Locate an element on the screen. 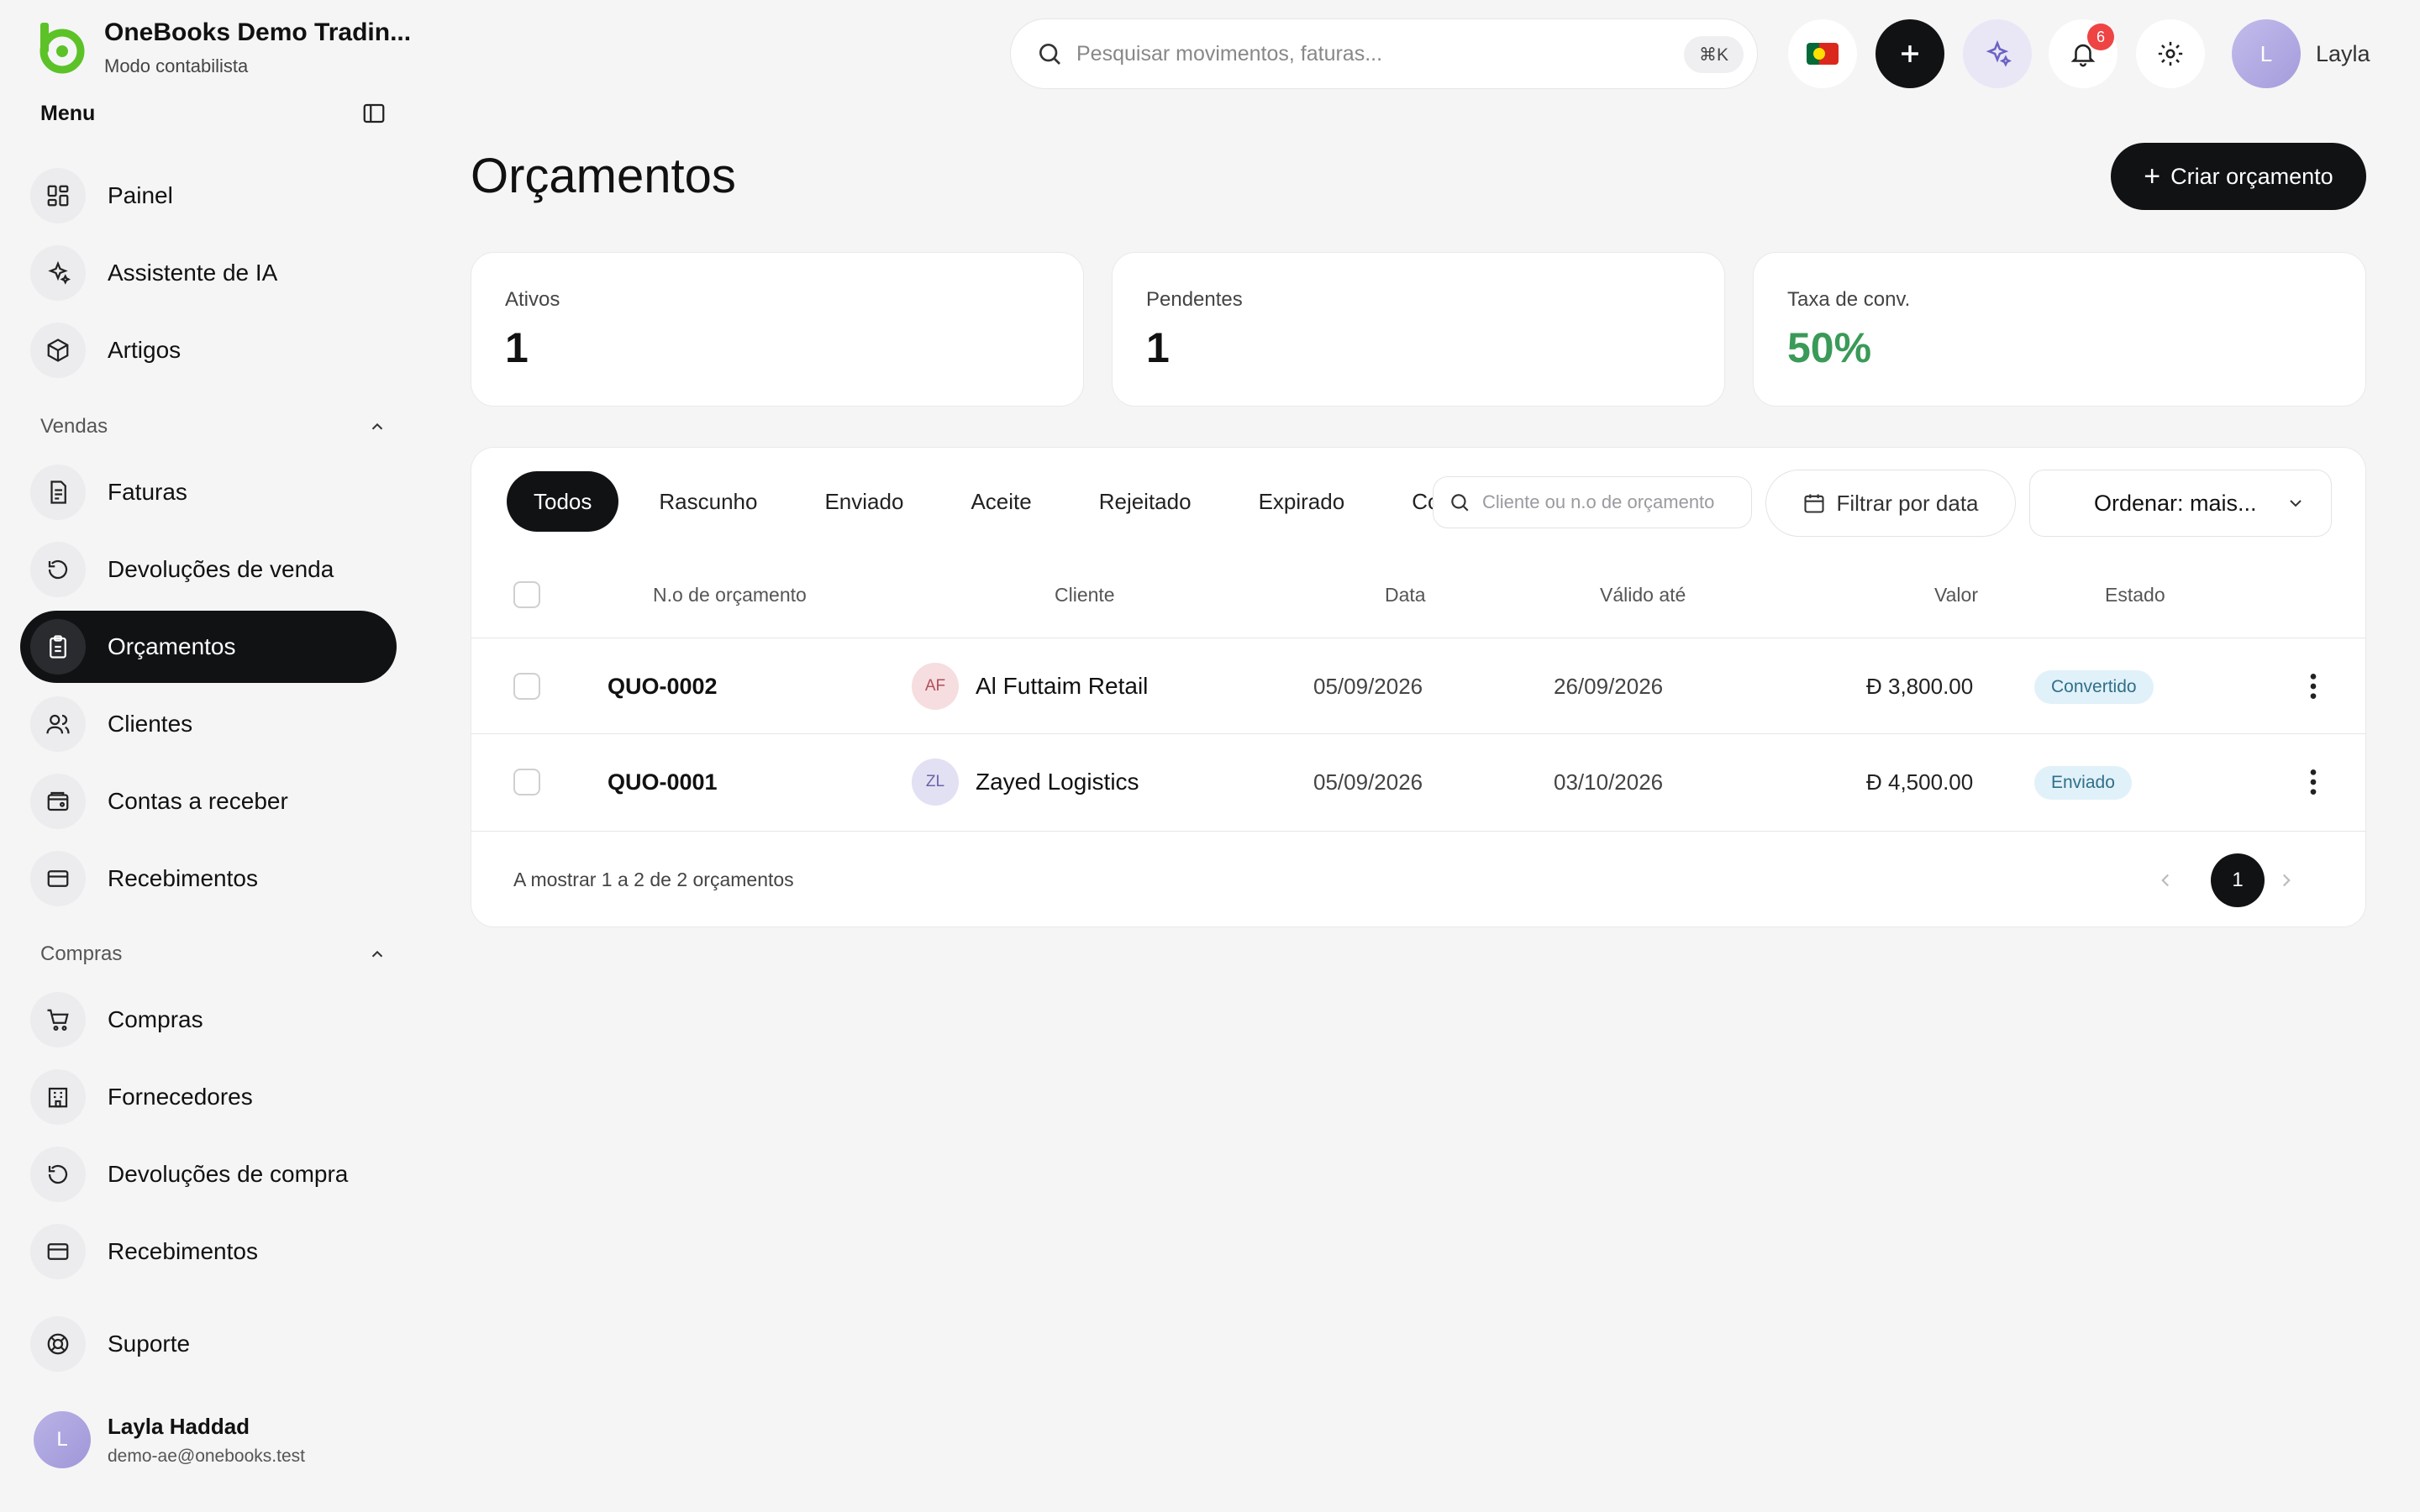 The image size is (2420, 1512). sidebar-item-faturas: Faturas is located at coordinates (208, 492).